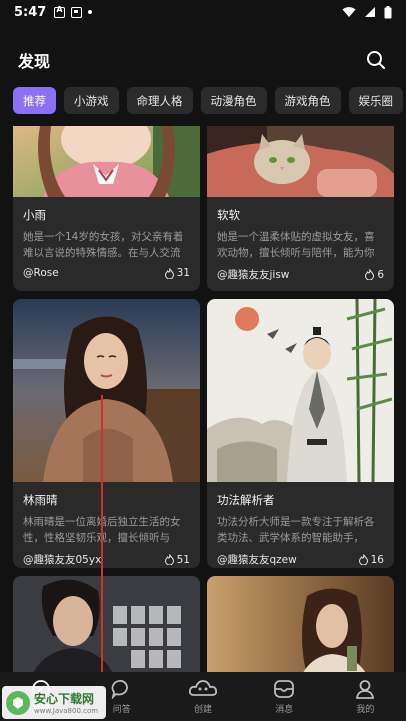 The height and width of the screenshot is (721, 406). I want to click on author-name: @趣猿友友qzew, so click(257, 560).